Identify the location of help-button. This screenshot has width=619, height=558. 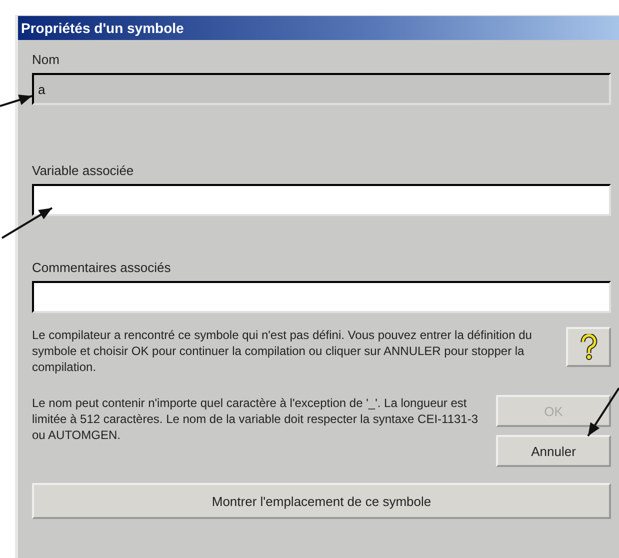
(588, 347).